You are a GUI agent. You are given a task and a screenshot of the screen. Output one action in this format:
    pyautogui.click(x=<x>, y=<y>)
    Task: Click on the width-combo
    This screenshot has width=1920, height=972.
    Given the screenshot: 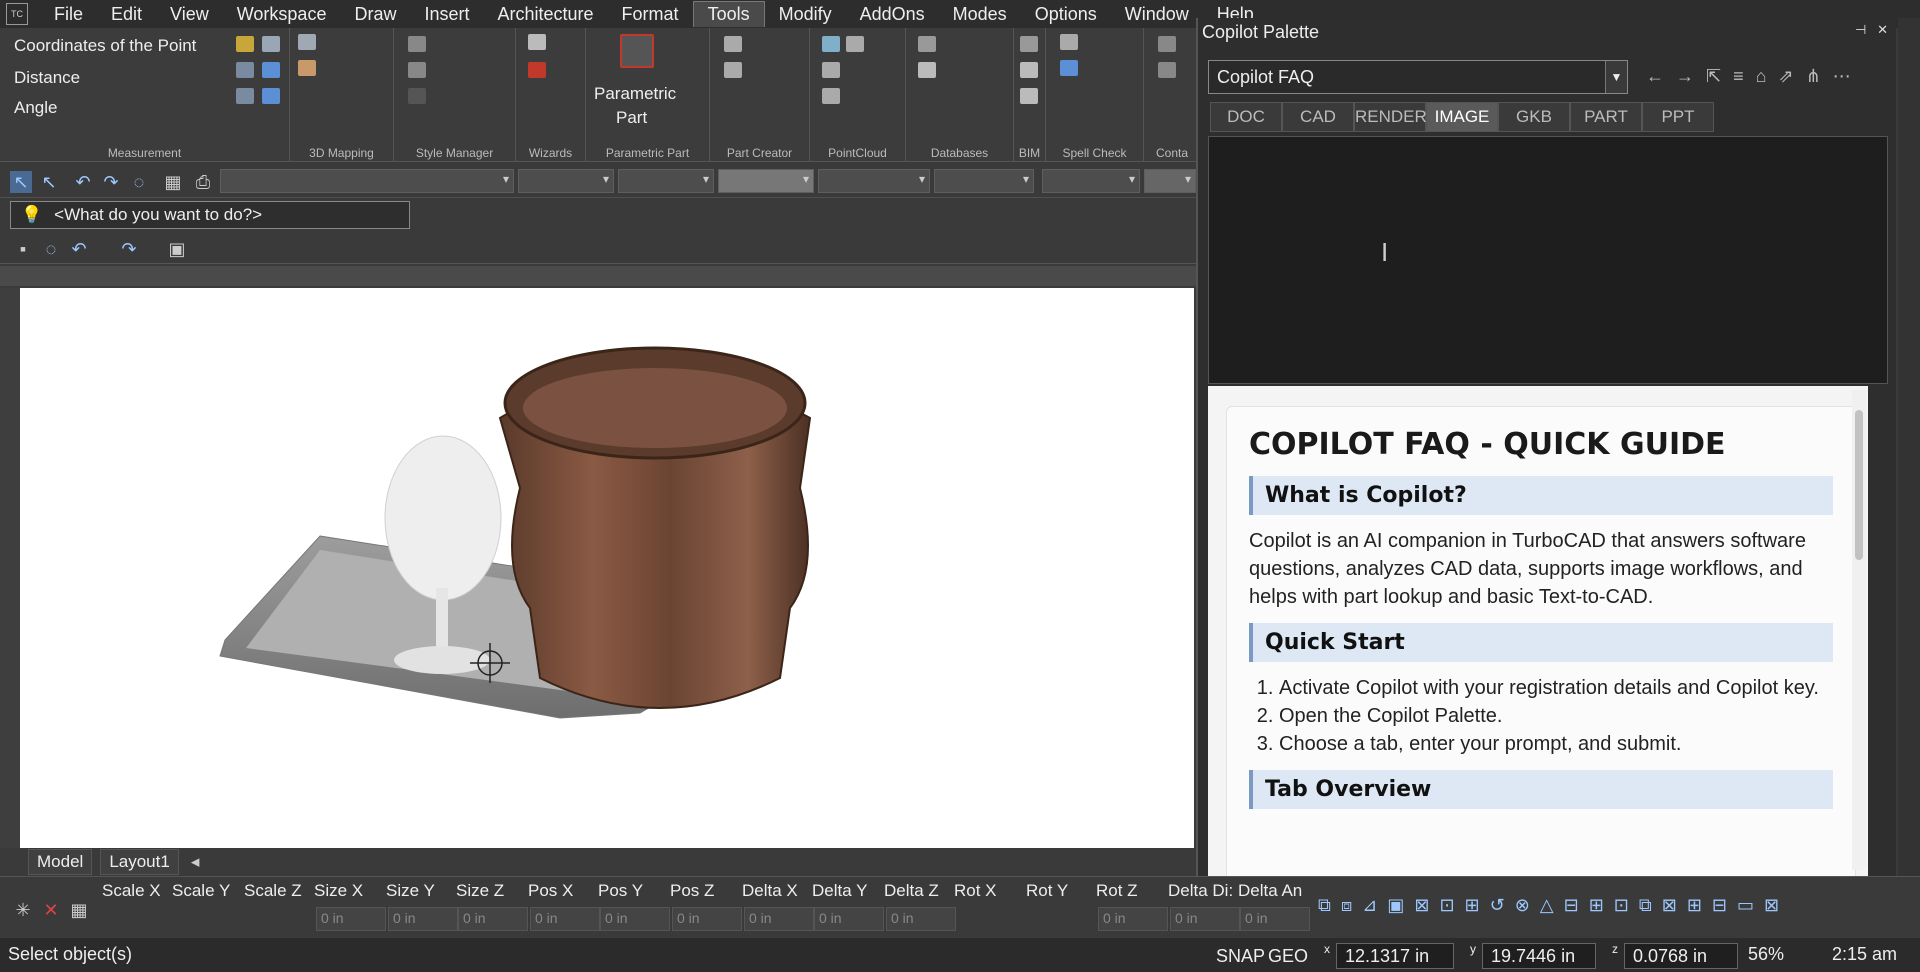 What is the action you would take?
    pyautogui.click(x=874, y=181)
    